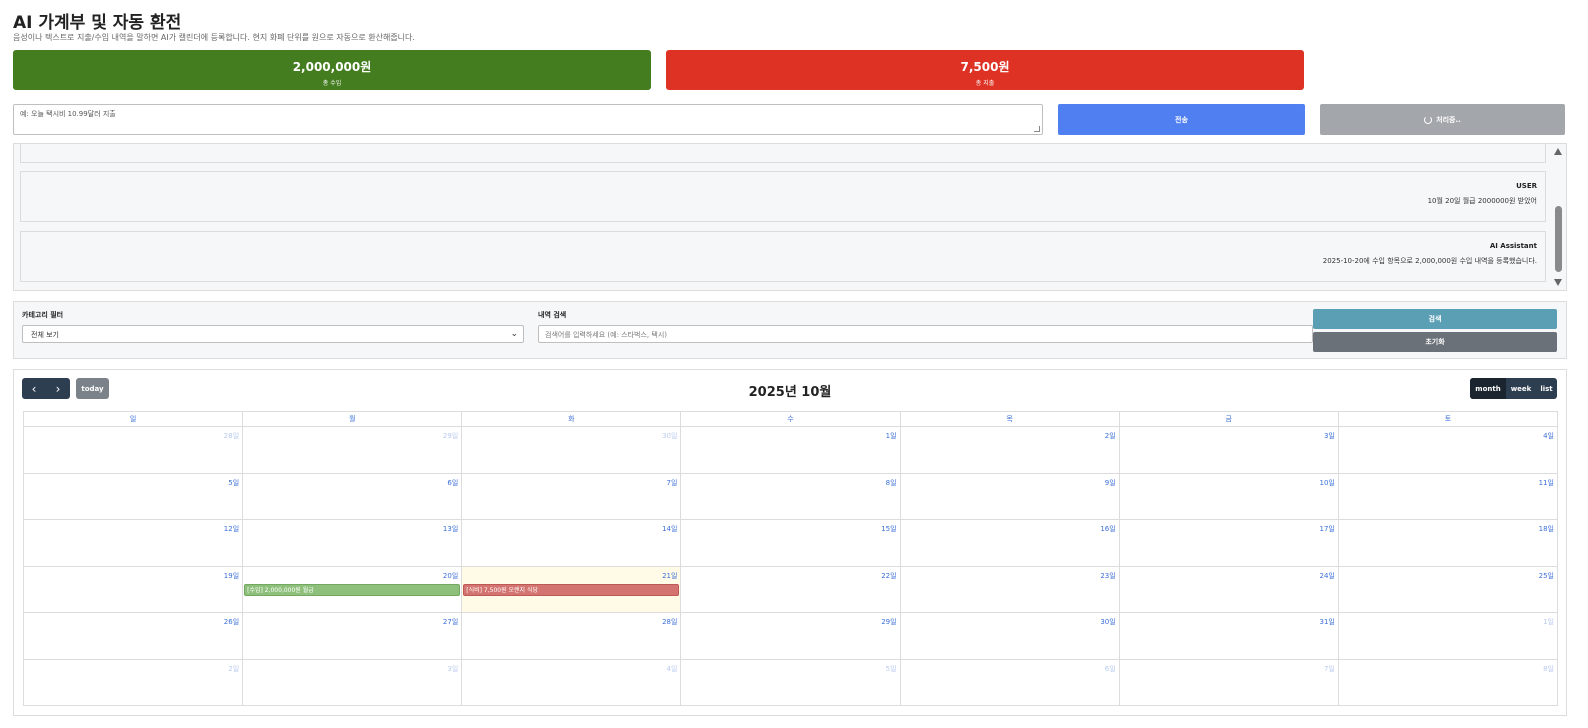 The width and height of the screenshot is (1588, 728). Describe the element at coordinates (791, 589) in the screenshot. I see `calendar-day: 22일` at that location.